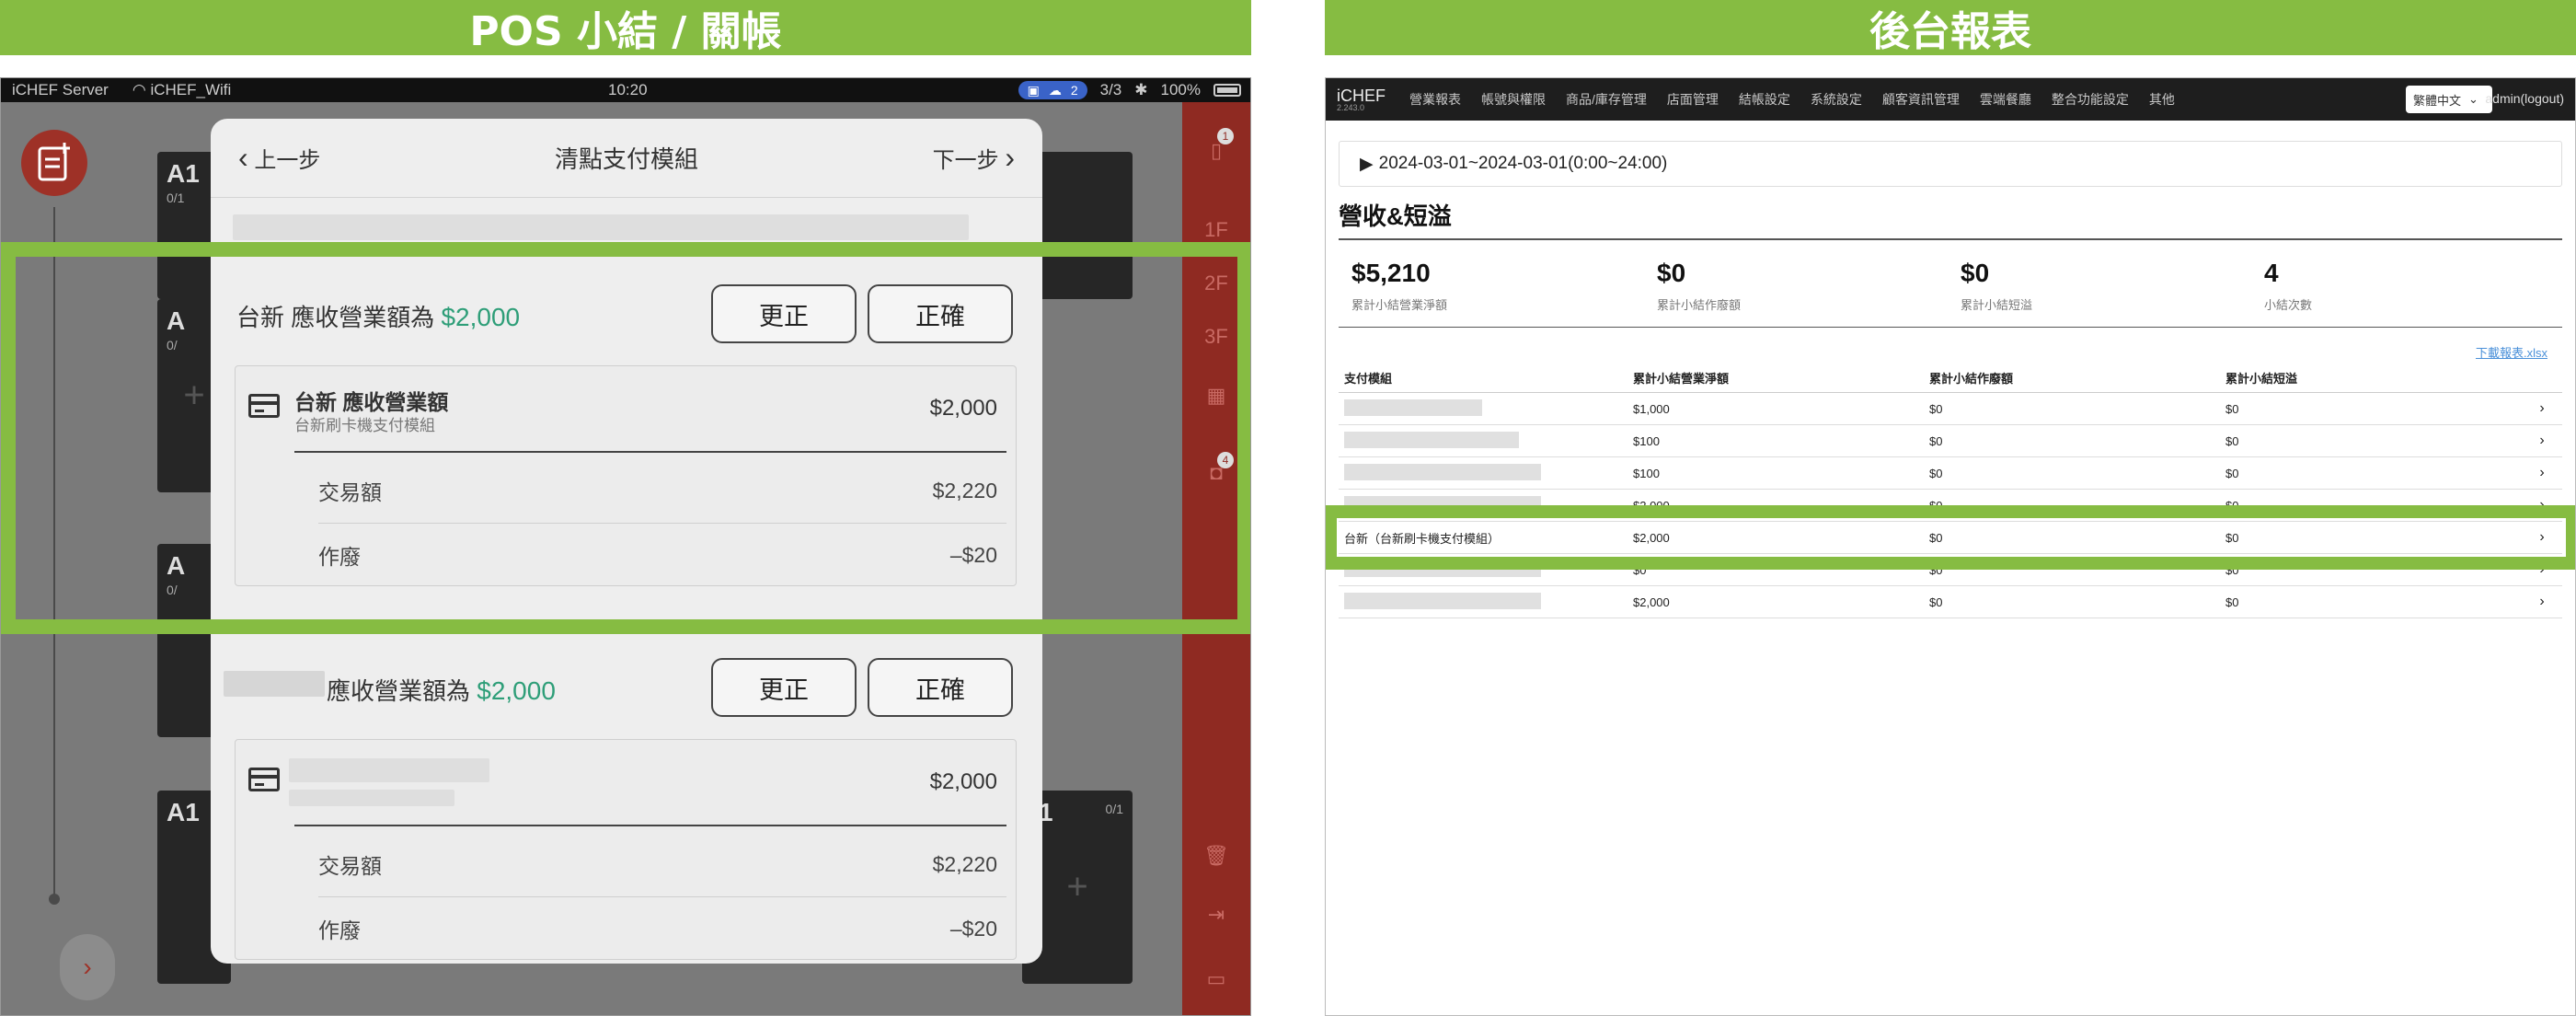  Describe the element at coordinates (182, 89) in the screenshot. I see `wifi-label: ◠ iCHEF_Wifi` at that location.